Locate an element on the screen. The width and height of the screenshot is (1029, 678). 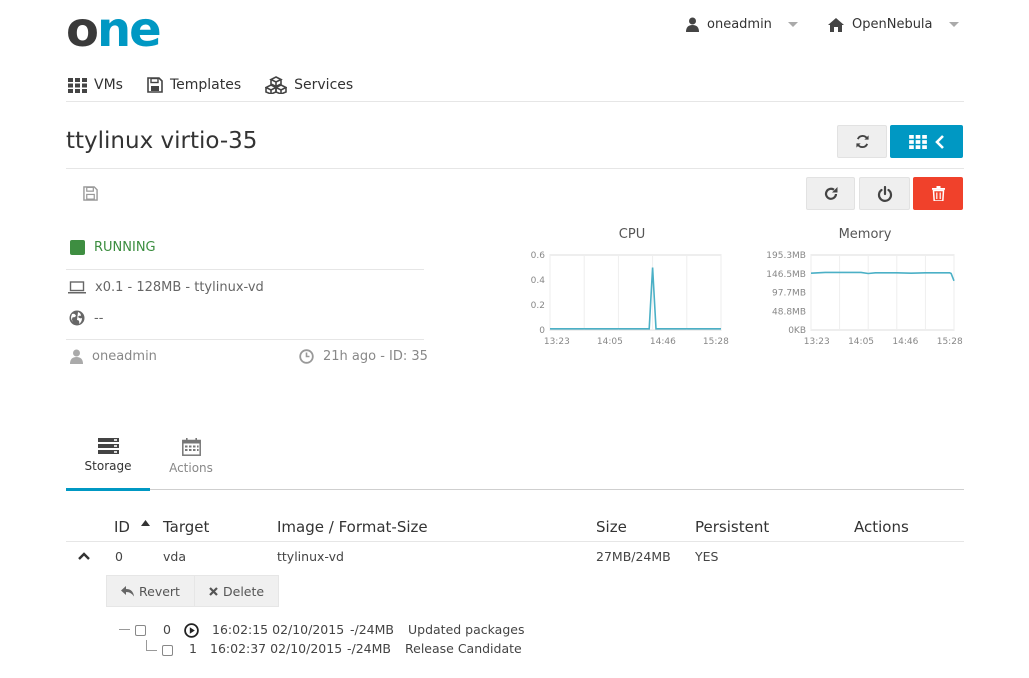
owner-row: oneadmin is located at coordinates (113, 356).